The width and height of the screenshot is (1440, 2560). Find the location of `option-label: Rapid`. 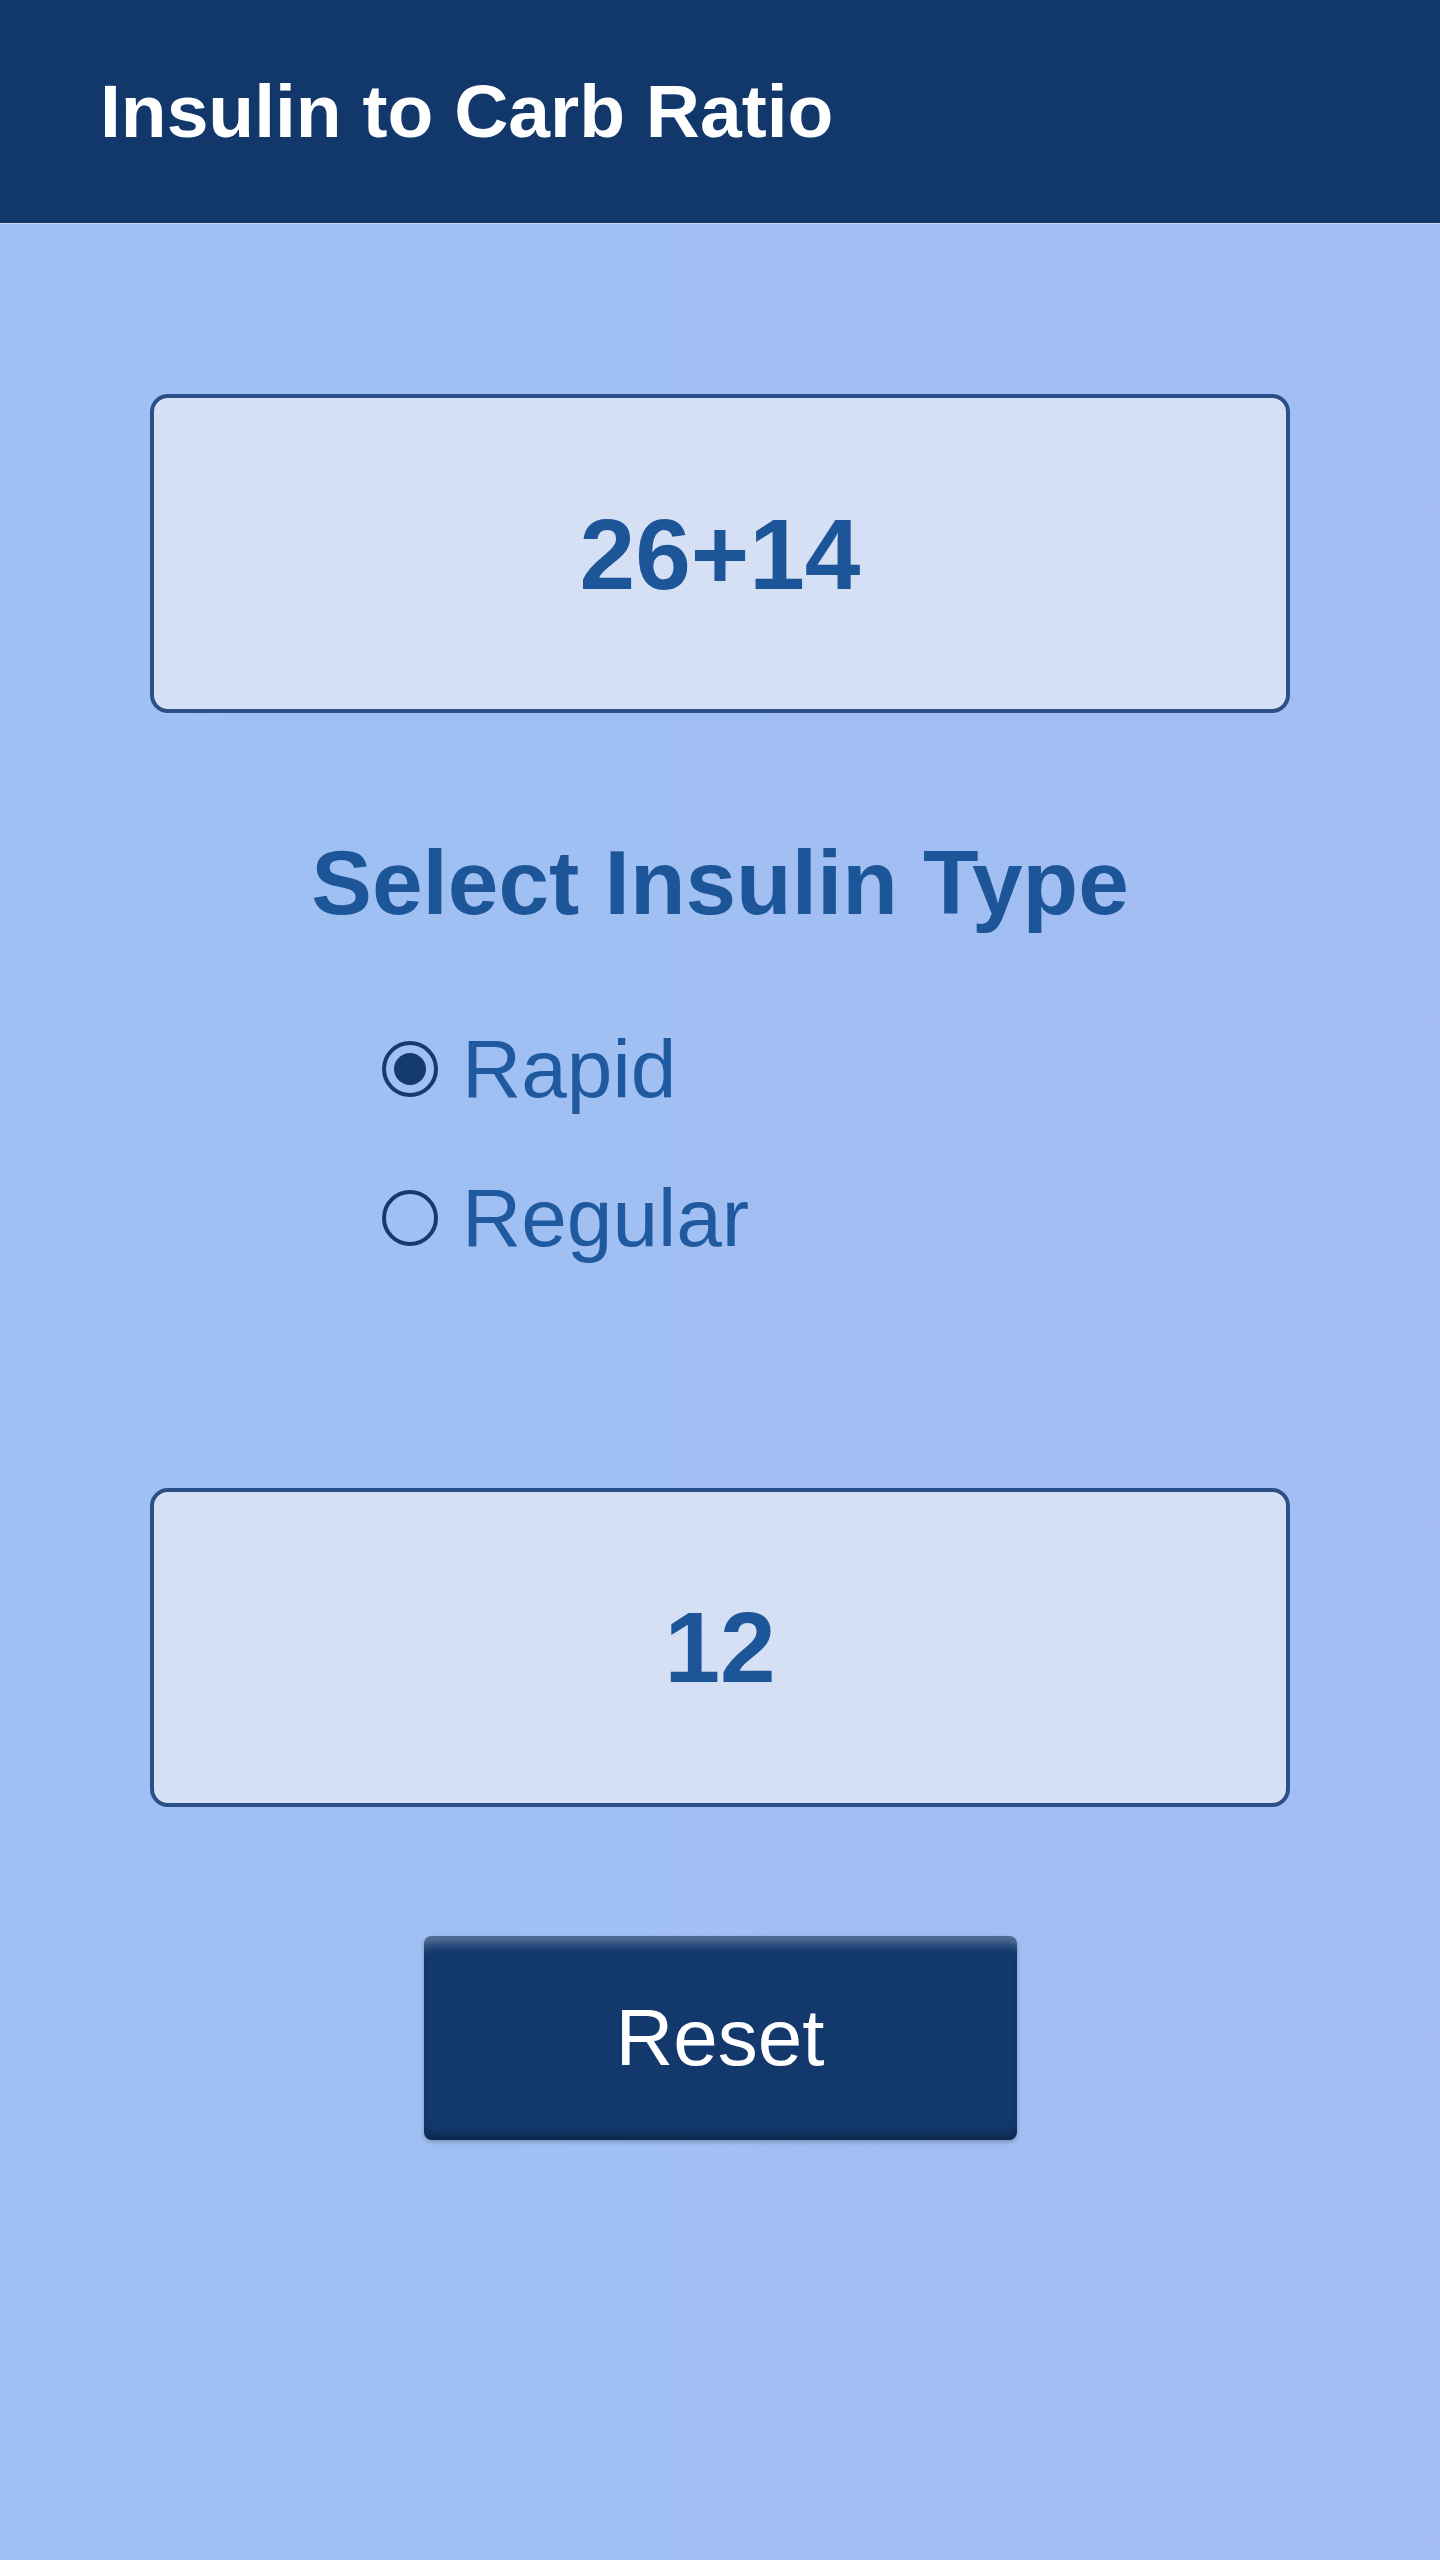

option-label: Rapid is located at coordinates (569, 1068).